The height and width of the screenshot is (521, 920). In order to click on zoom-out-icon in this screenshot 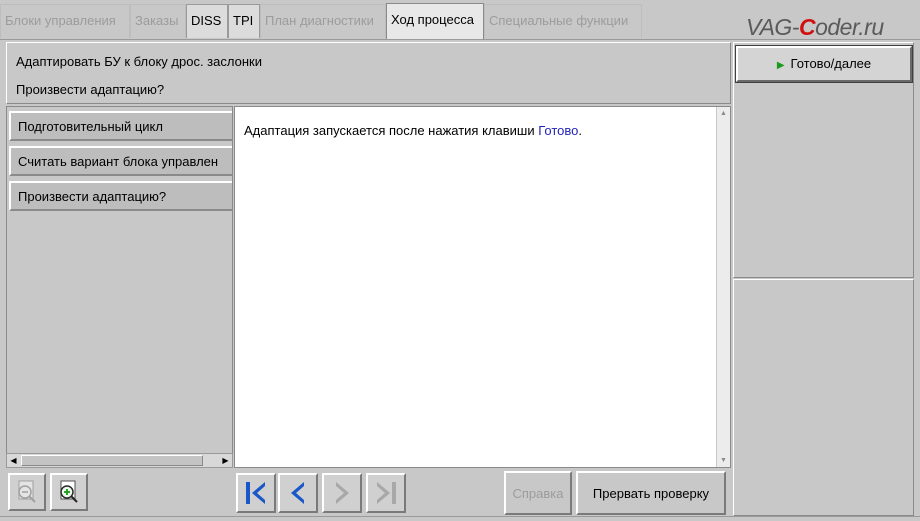, I will do `click(27, 491)`.